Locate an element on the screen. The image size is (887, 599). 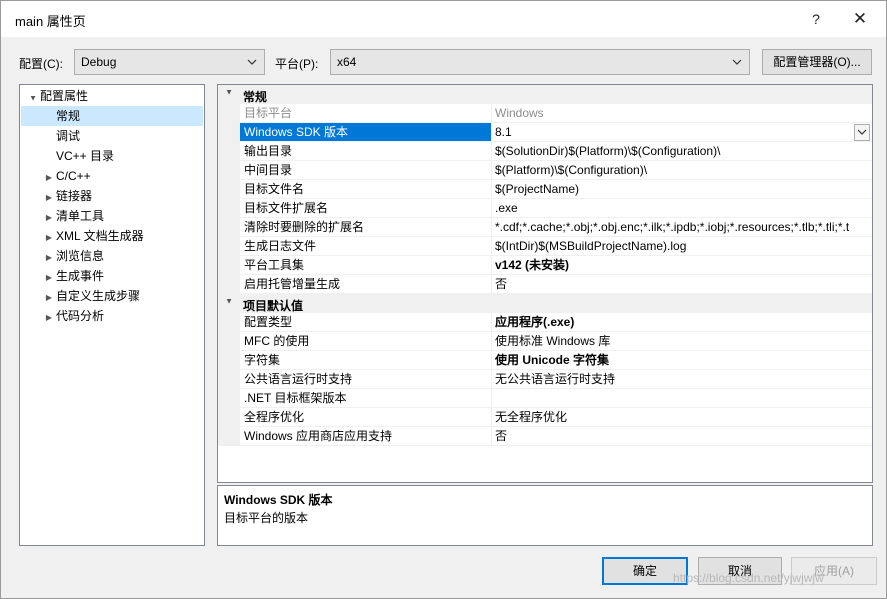
property-row: 生成日志文件 $(IntDir)$(MSBuildProjectName).log is located at coordinates (545, 246).